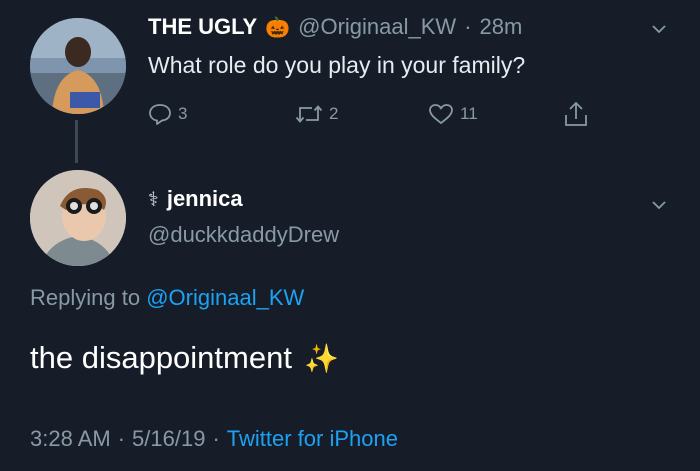 The height and width of the screenshot is (471, 700). I want to click on parent-avatar-image, so click(78, 66).